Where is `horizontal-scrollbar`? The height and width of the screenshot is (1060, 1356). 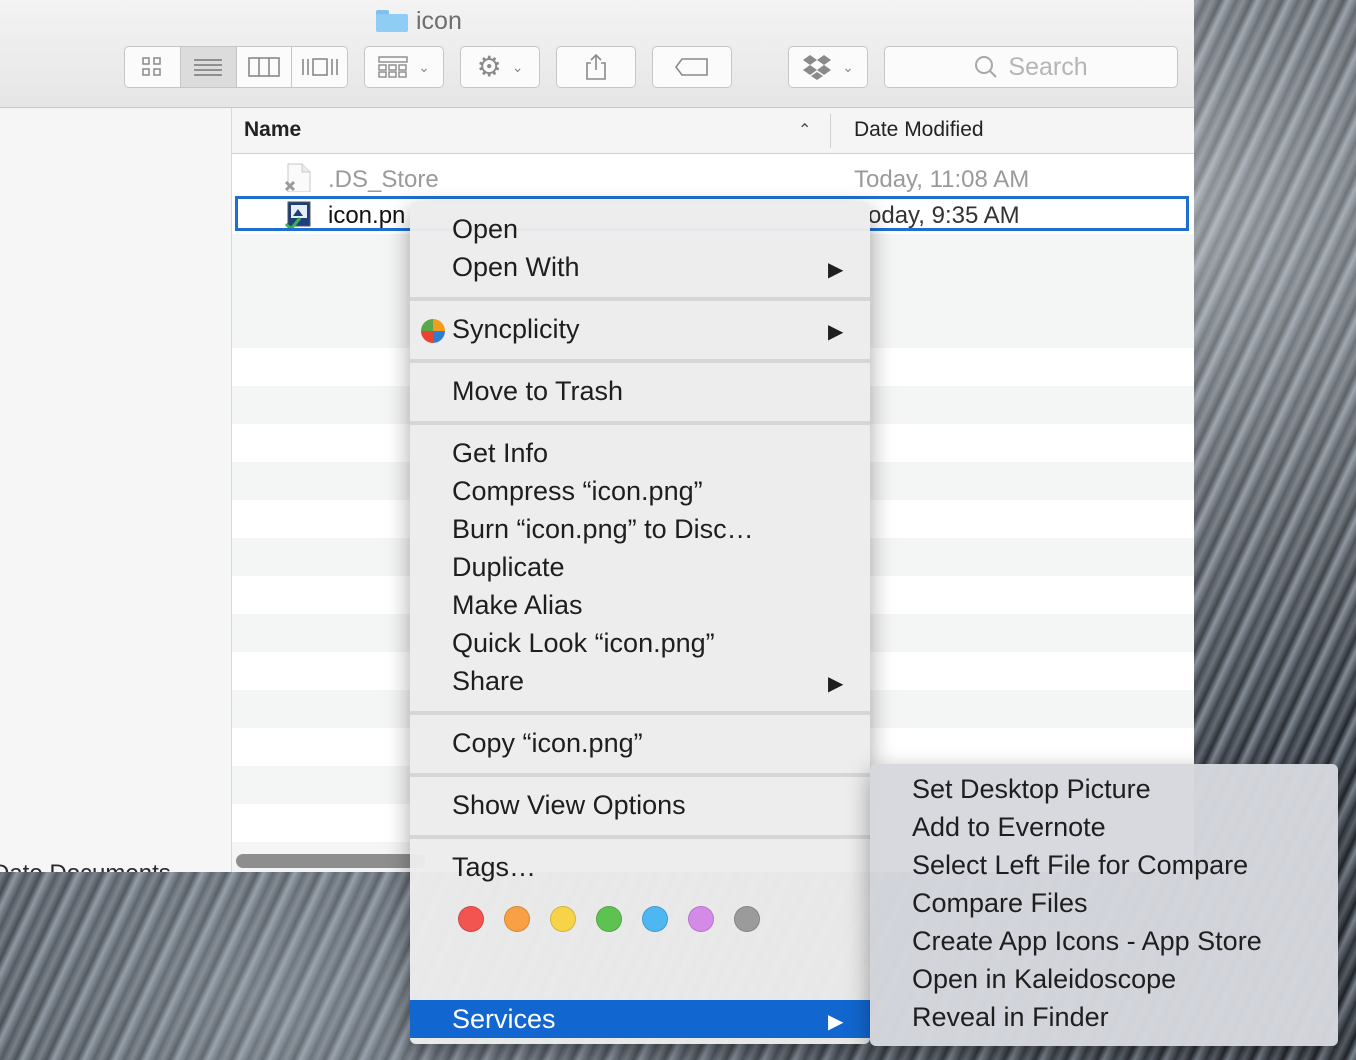
horizontal-scrollbar is located at coordinates (331, 861).